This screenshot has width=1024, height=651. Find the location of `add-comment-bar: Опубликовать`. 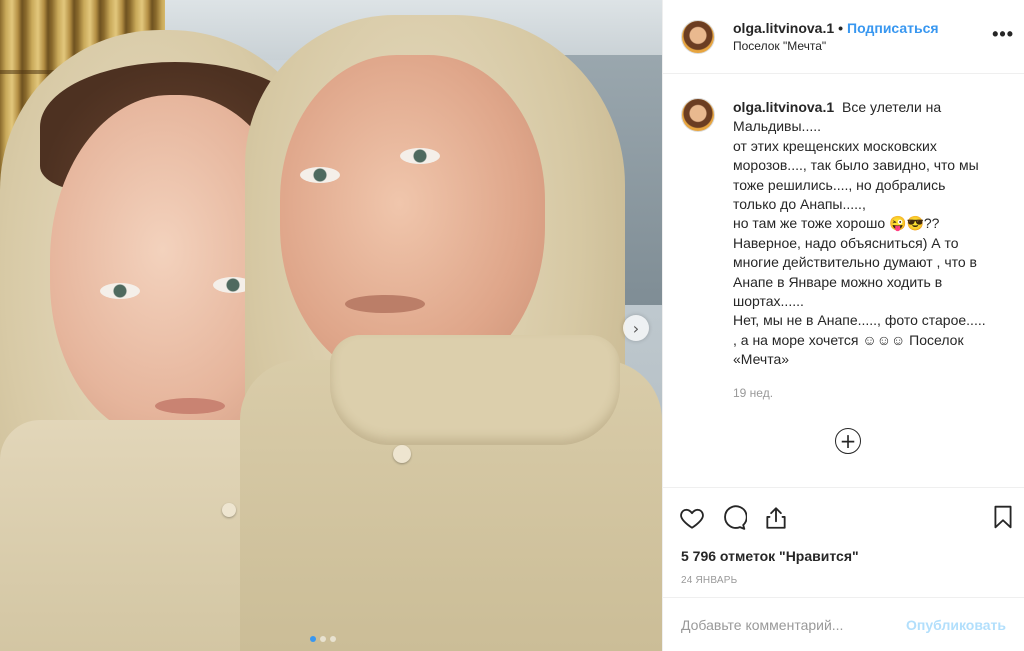

add-comment-bar: Опубликовать is located at coordinates (843, 624).